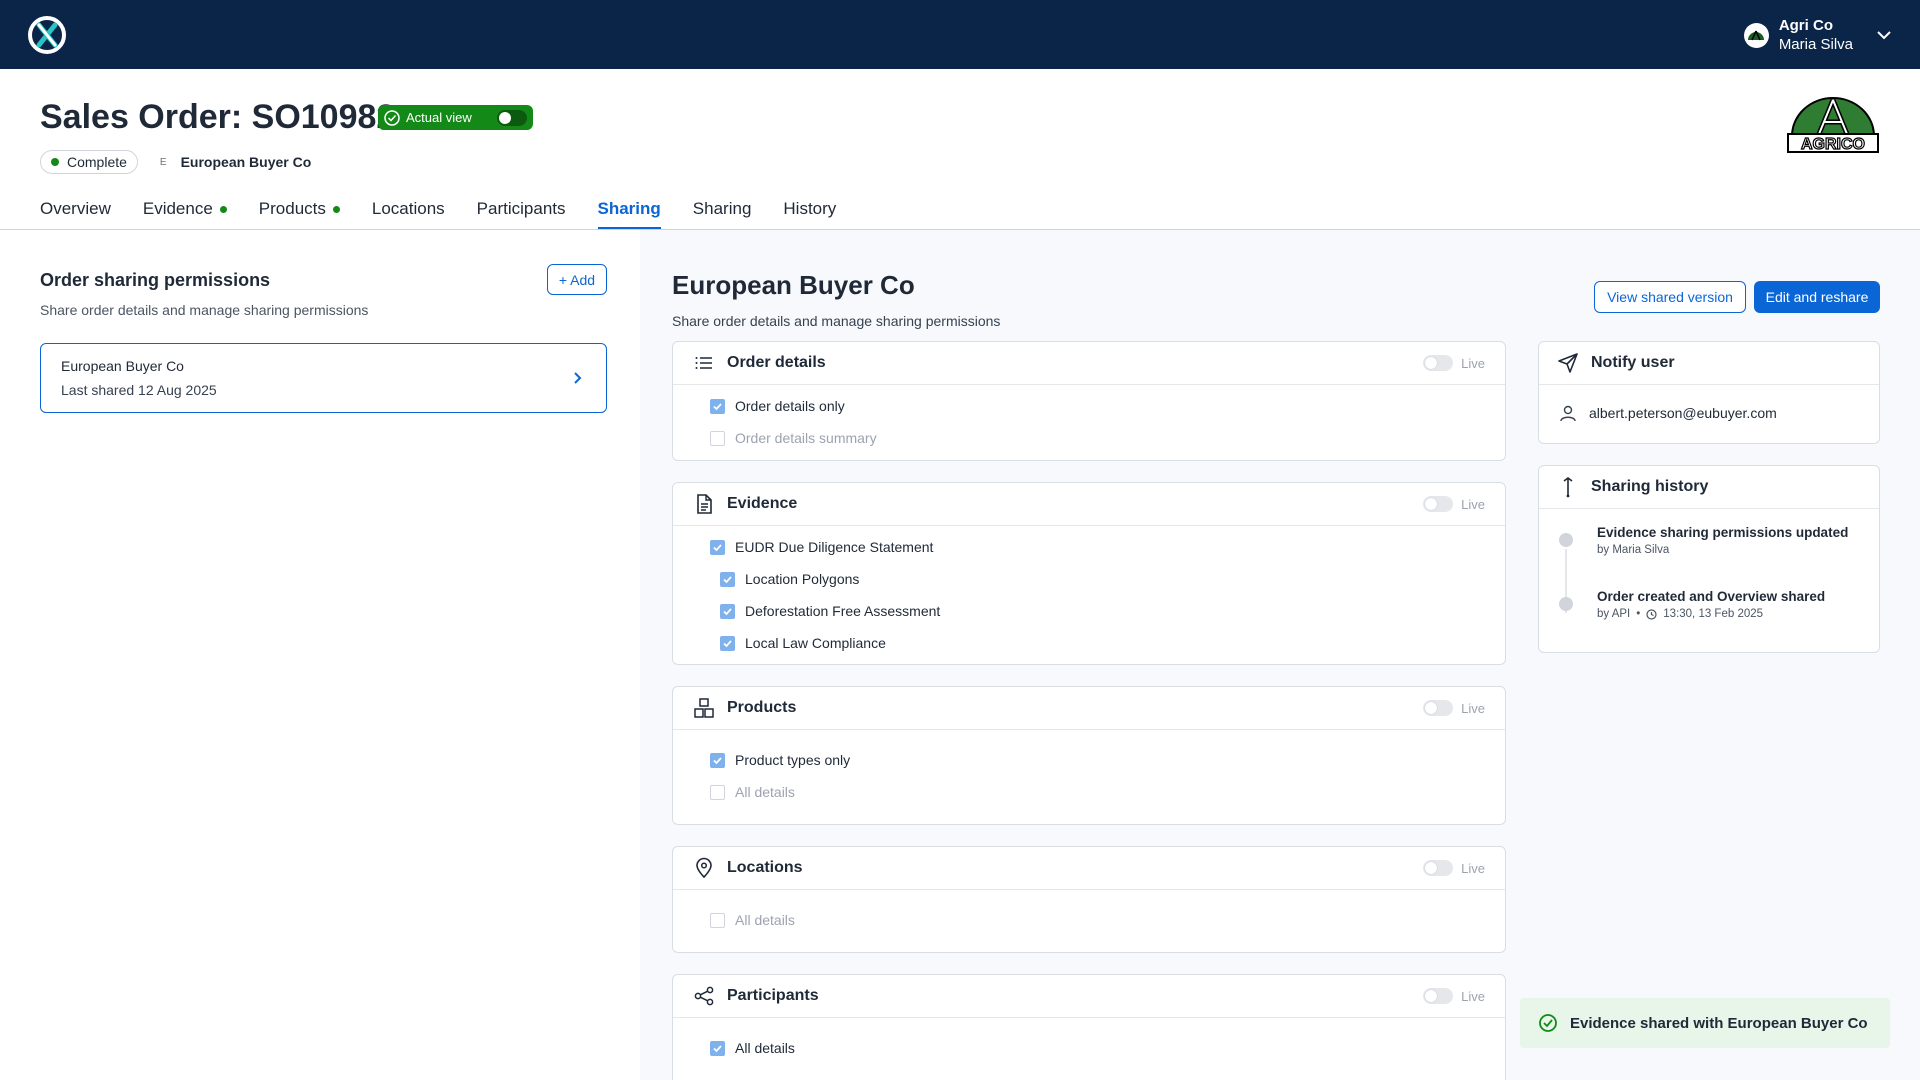  I want to click on history-item-by: by Maria Silva, so click(1633, 550).